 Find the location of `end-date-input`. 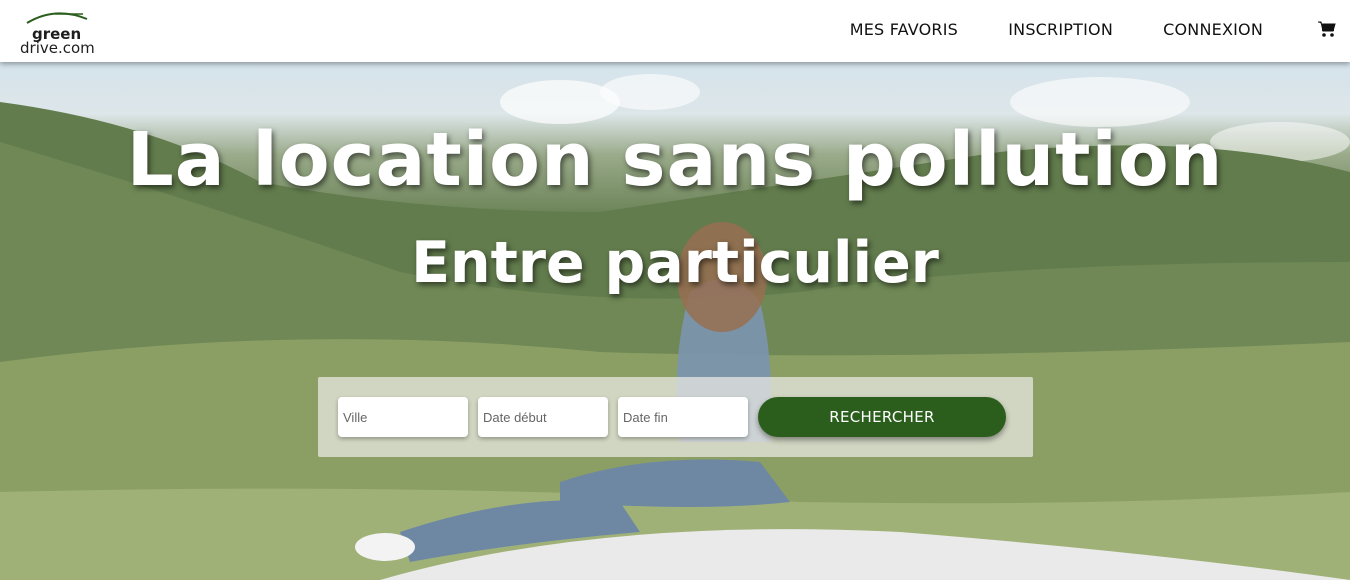

end-date-input is located at coordinates (683, 417).